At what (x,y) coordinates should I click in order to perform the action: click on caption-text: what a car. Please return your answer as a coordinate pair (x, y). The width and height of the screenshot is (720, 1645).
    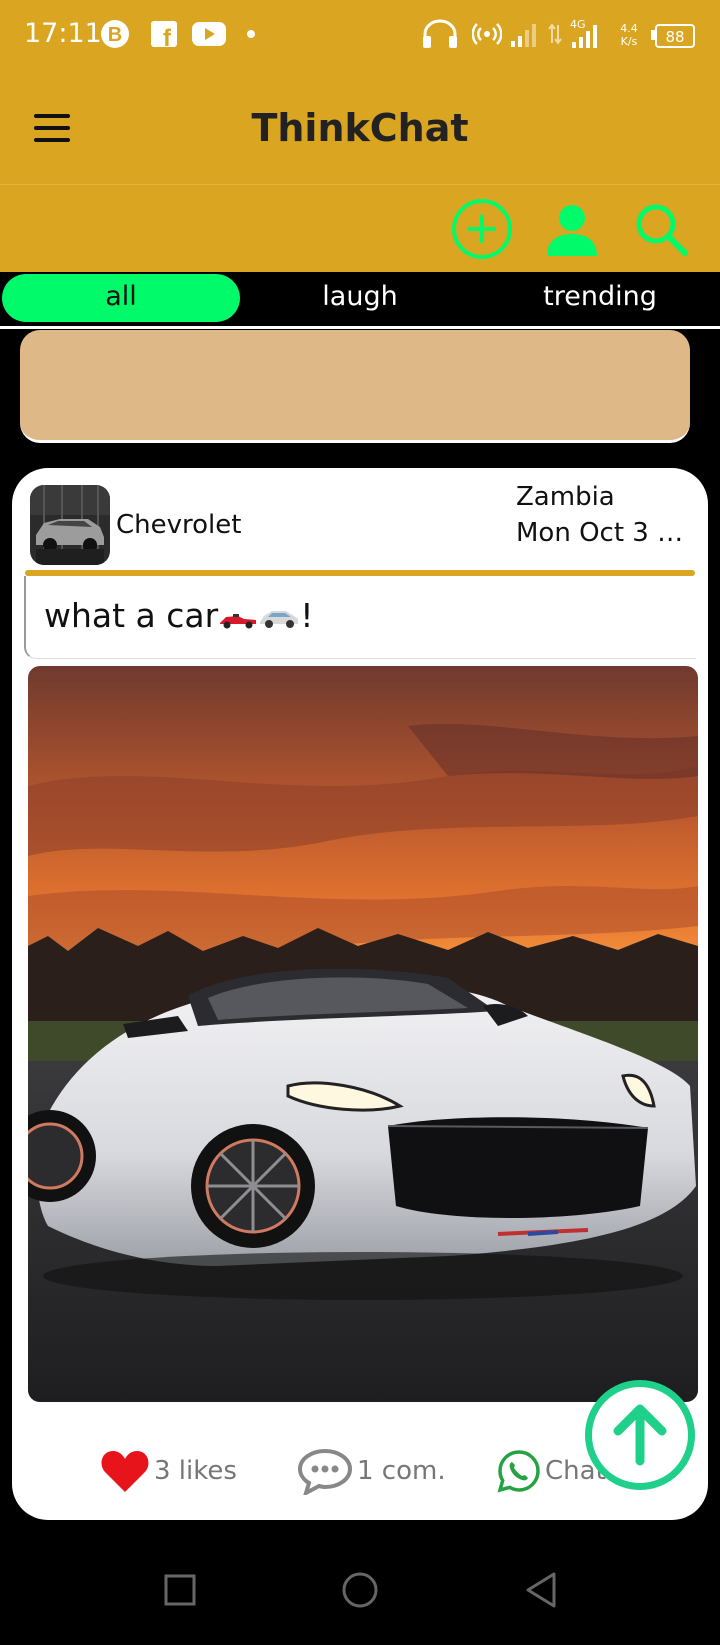
    Looking at the image, I should click on (131, 615).